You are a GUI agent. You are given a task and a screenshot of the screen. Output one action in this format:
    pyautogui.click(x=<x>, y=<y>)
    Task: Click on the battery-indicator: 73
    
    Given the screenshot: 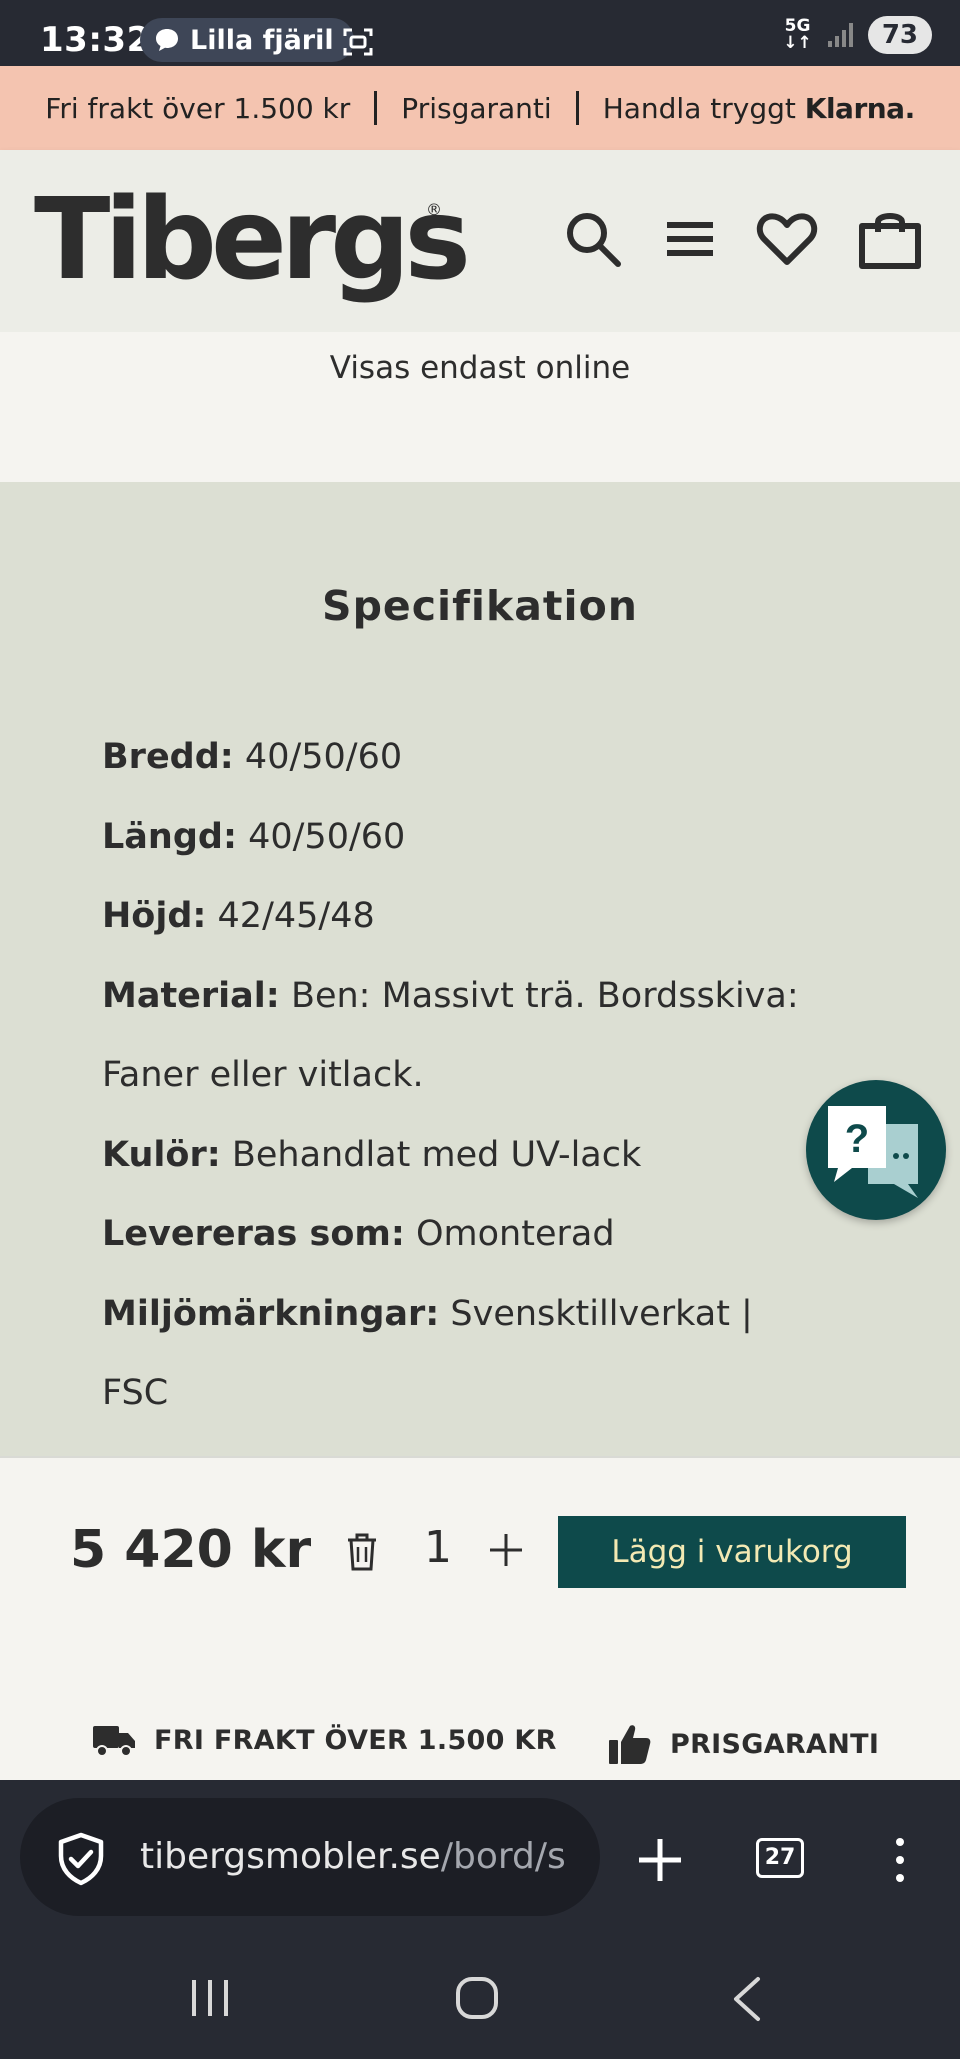 What is the action you would take?
    pyautogui.click(x=899, y=35)
    